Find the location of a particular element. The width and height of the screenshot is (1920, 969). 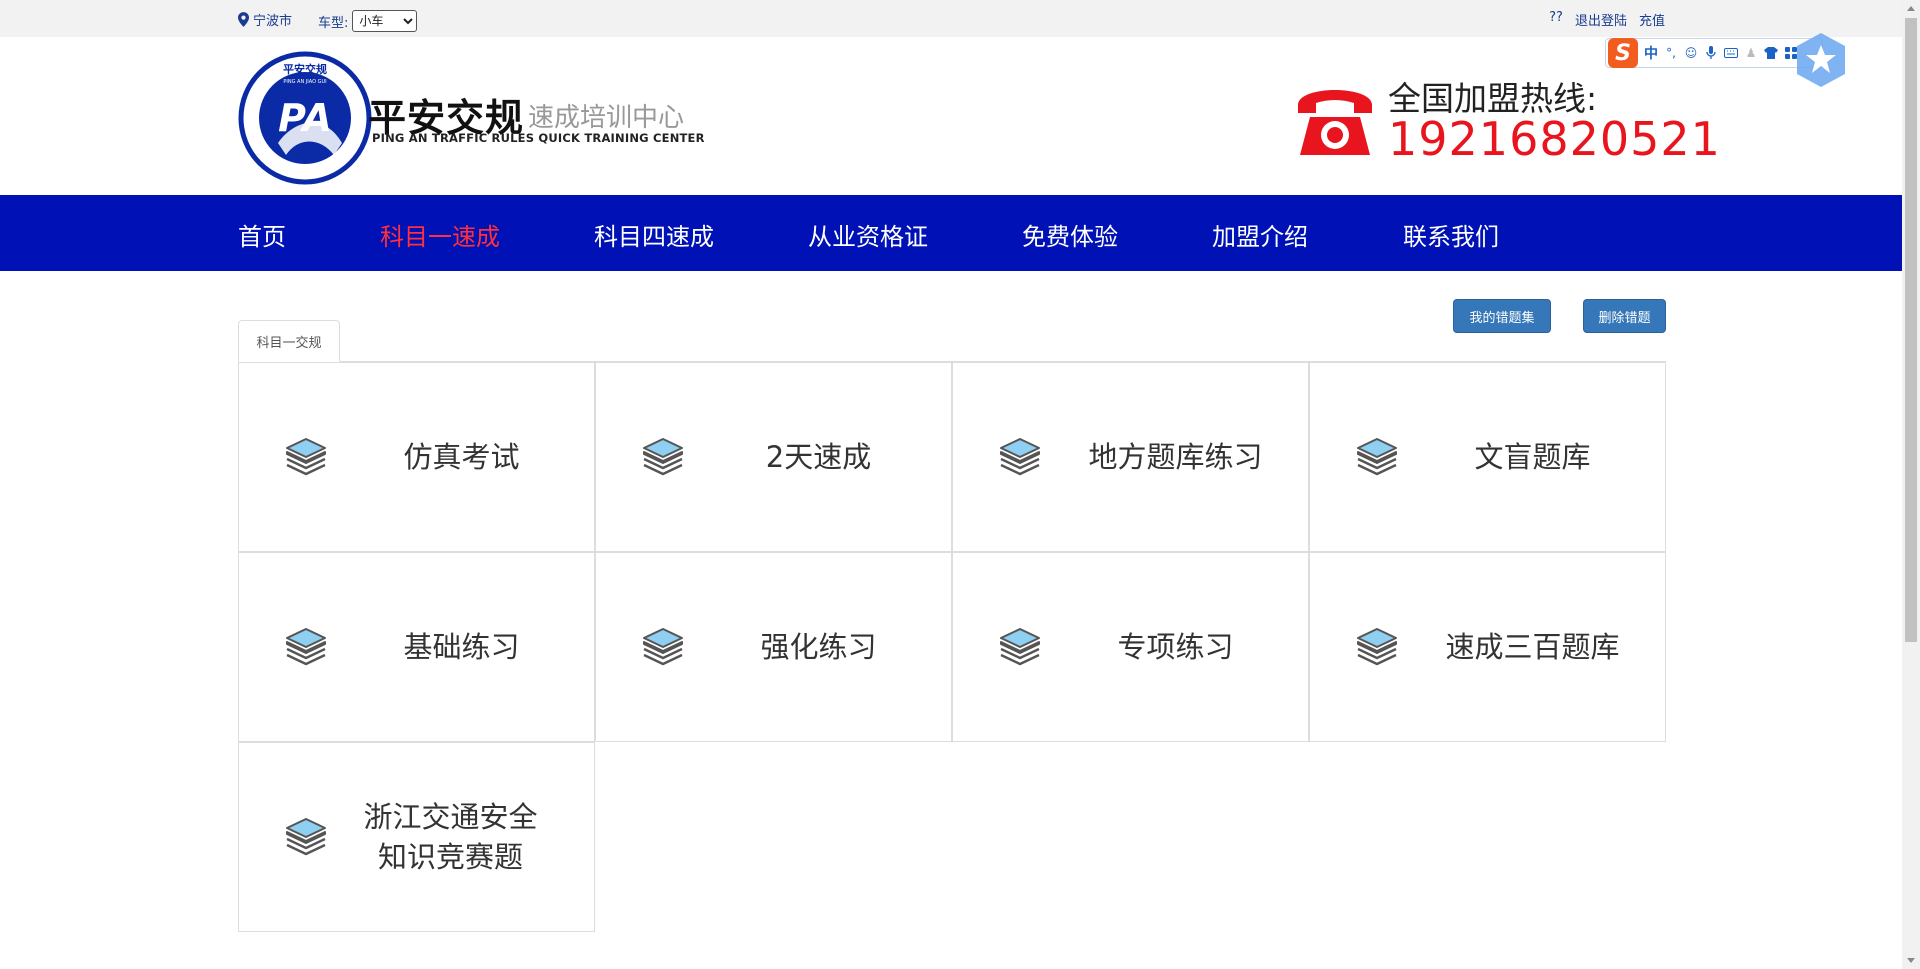

city-label: 宁波市 is located at coordinates (272, 19).